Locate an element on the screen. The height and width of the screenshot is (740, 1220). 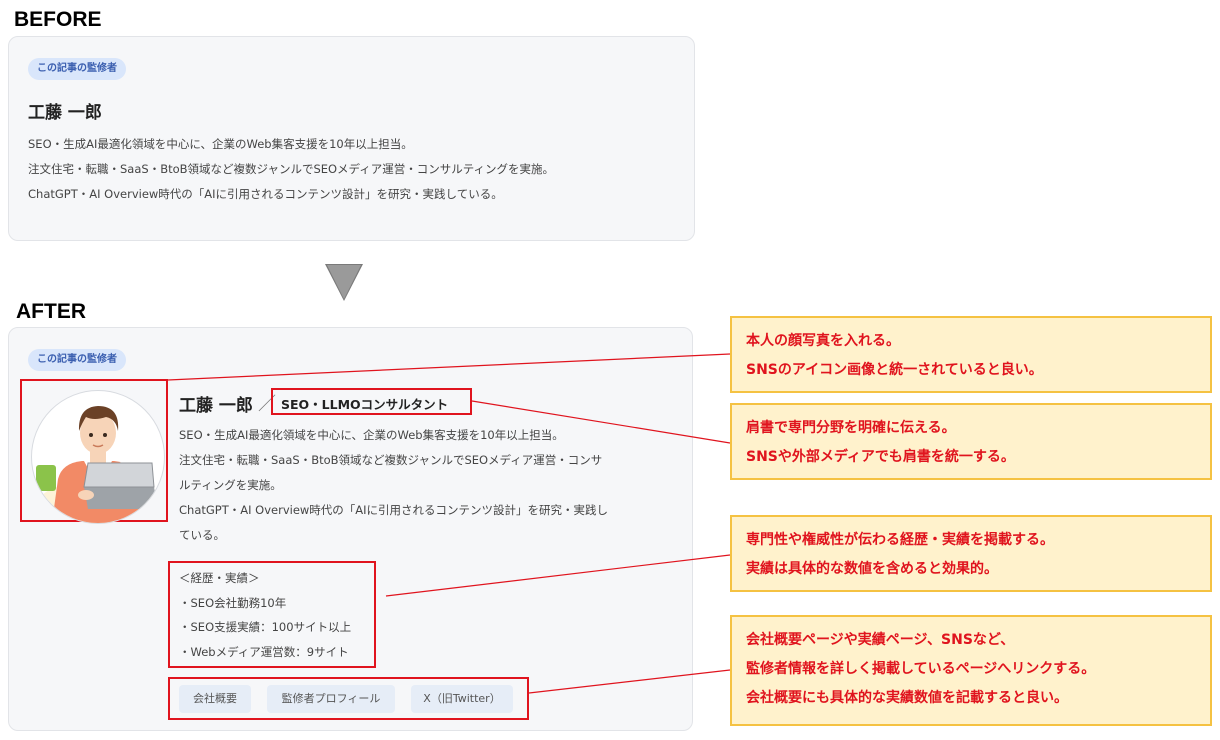
author-title: SEO・LLMOコンサルタント is located at coordinates (365, 404).